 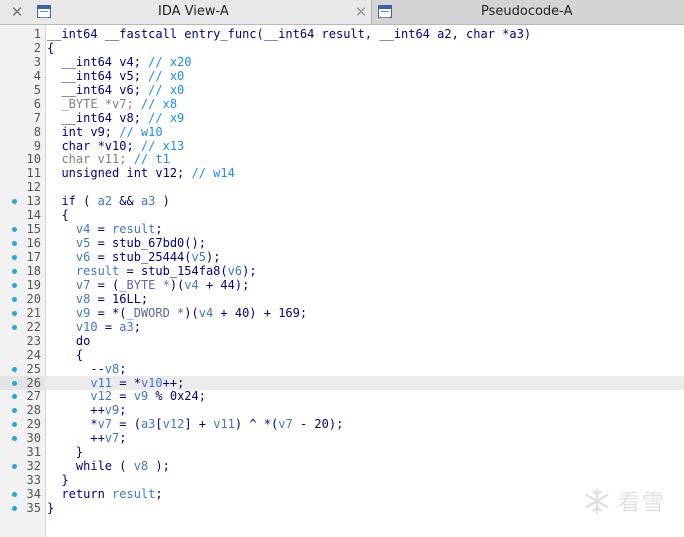 What do you see at coordinates (342, 159) in the screenshot?
I see `code-line: 10 char v11; // t1` at bounding box center [342, 159].